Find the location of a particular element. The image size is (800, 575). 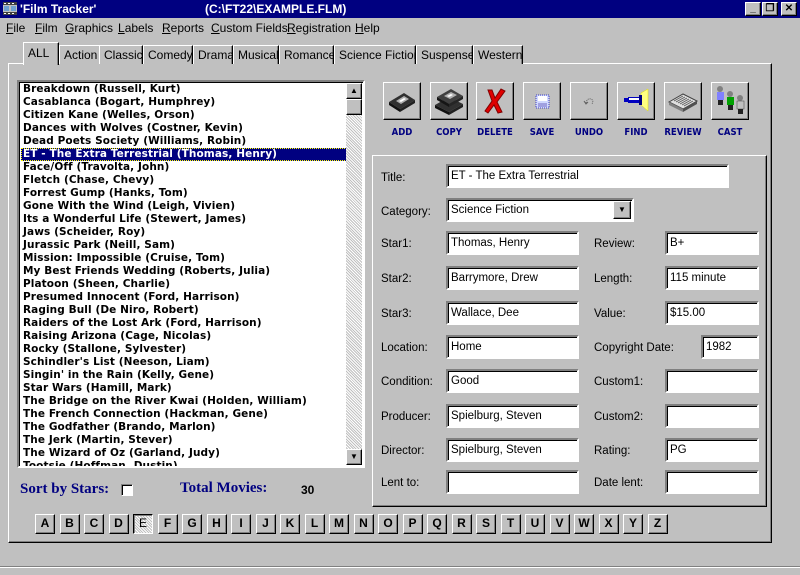

rating-field: PG is located at coordinates (712, 450).